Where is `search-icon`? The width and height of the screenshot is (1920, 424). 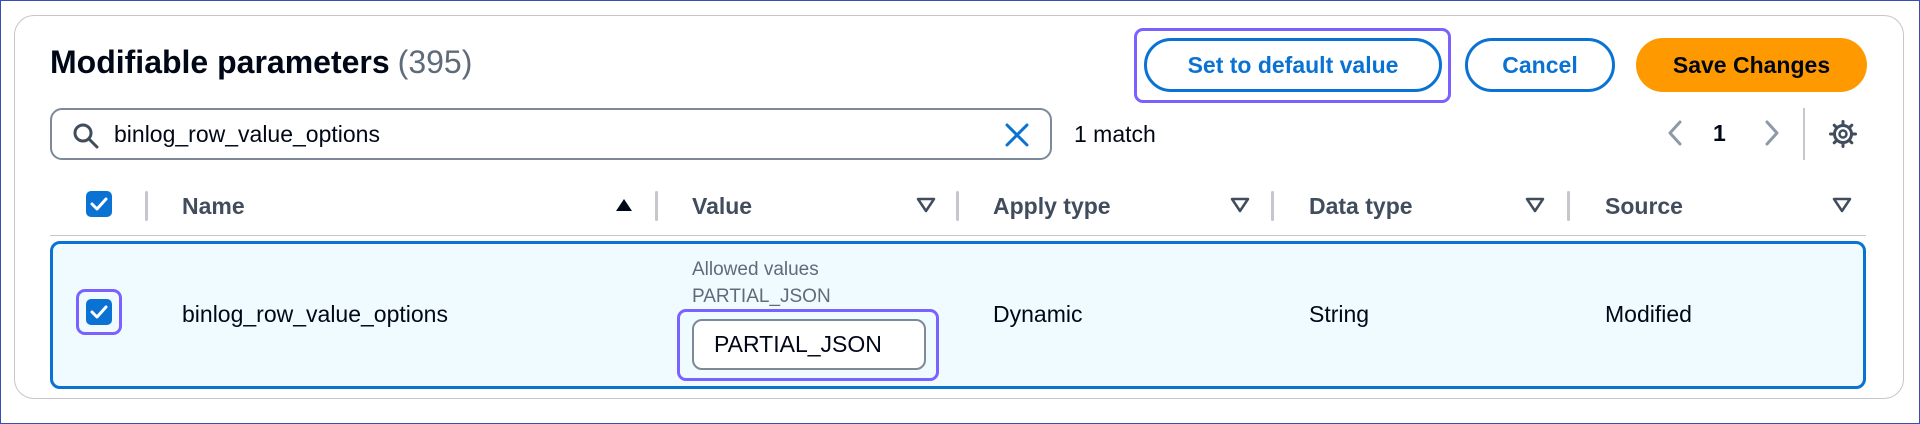
search-icon is located at coordinates (86, 138).